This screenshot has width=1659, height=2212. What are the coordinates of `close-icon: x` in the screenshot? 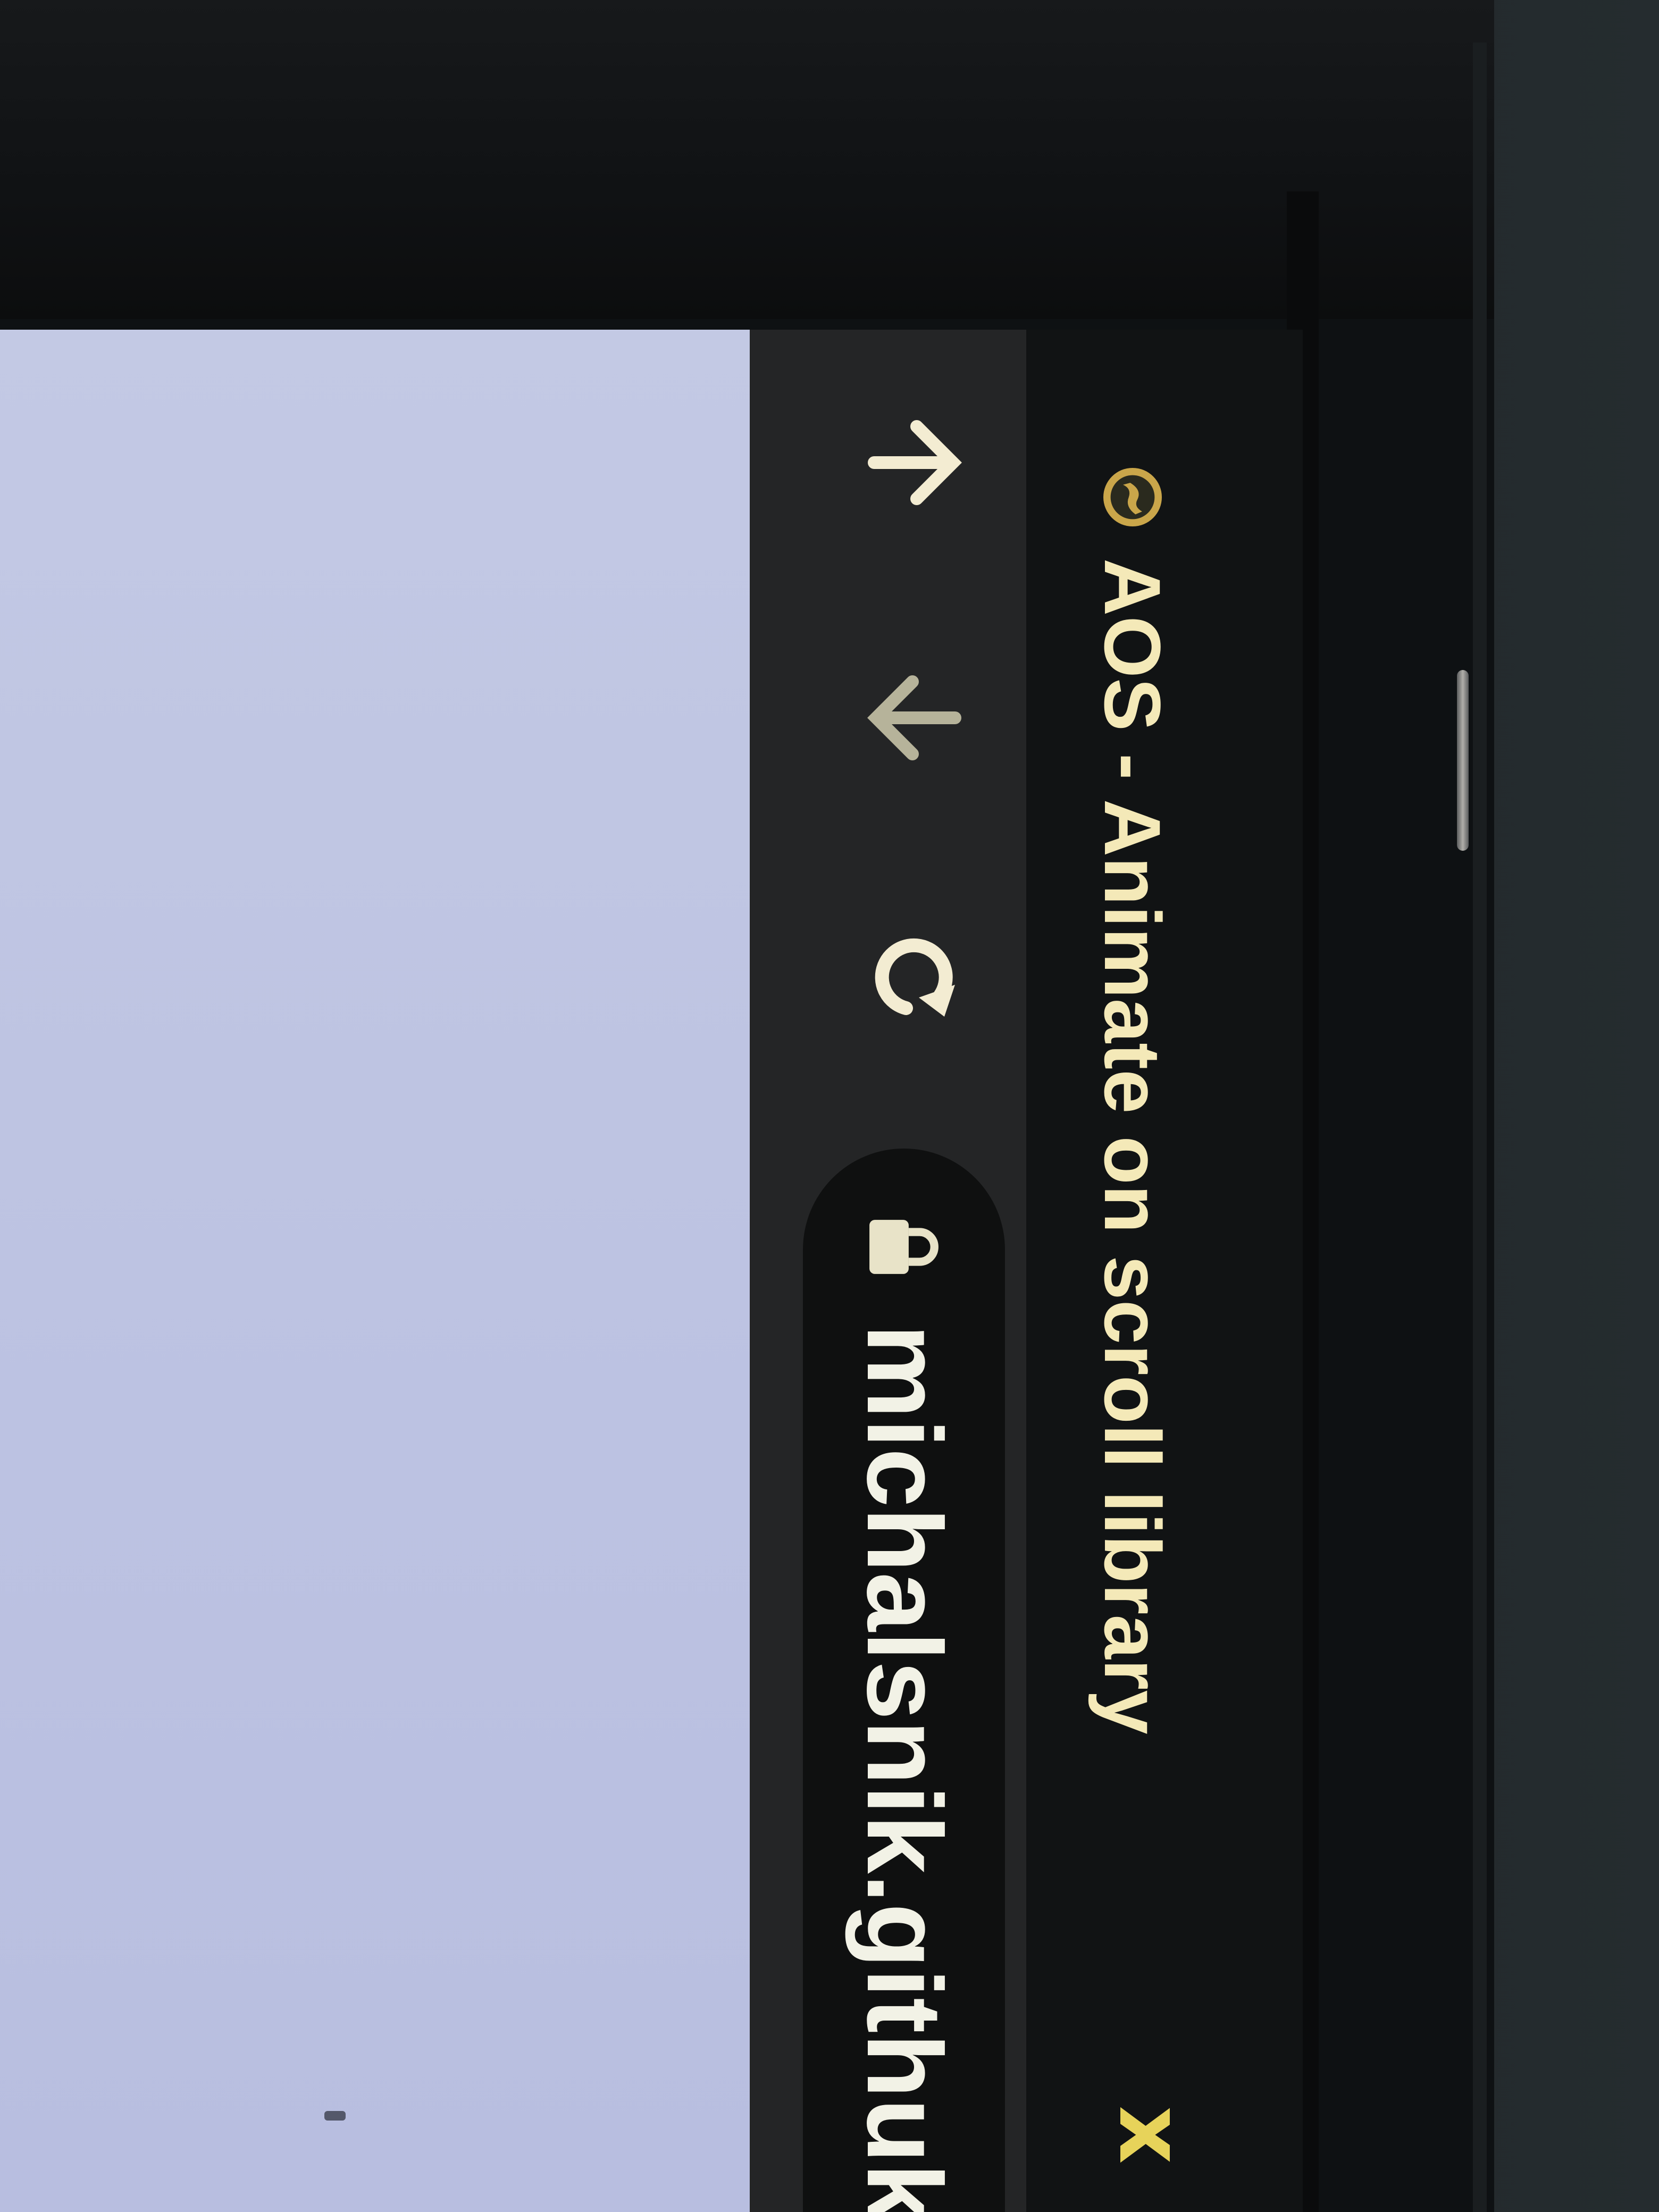 It's located at (1151, 2135).